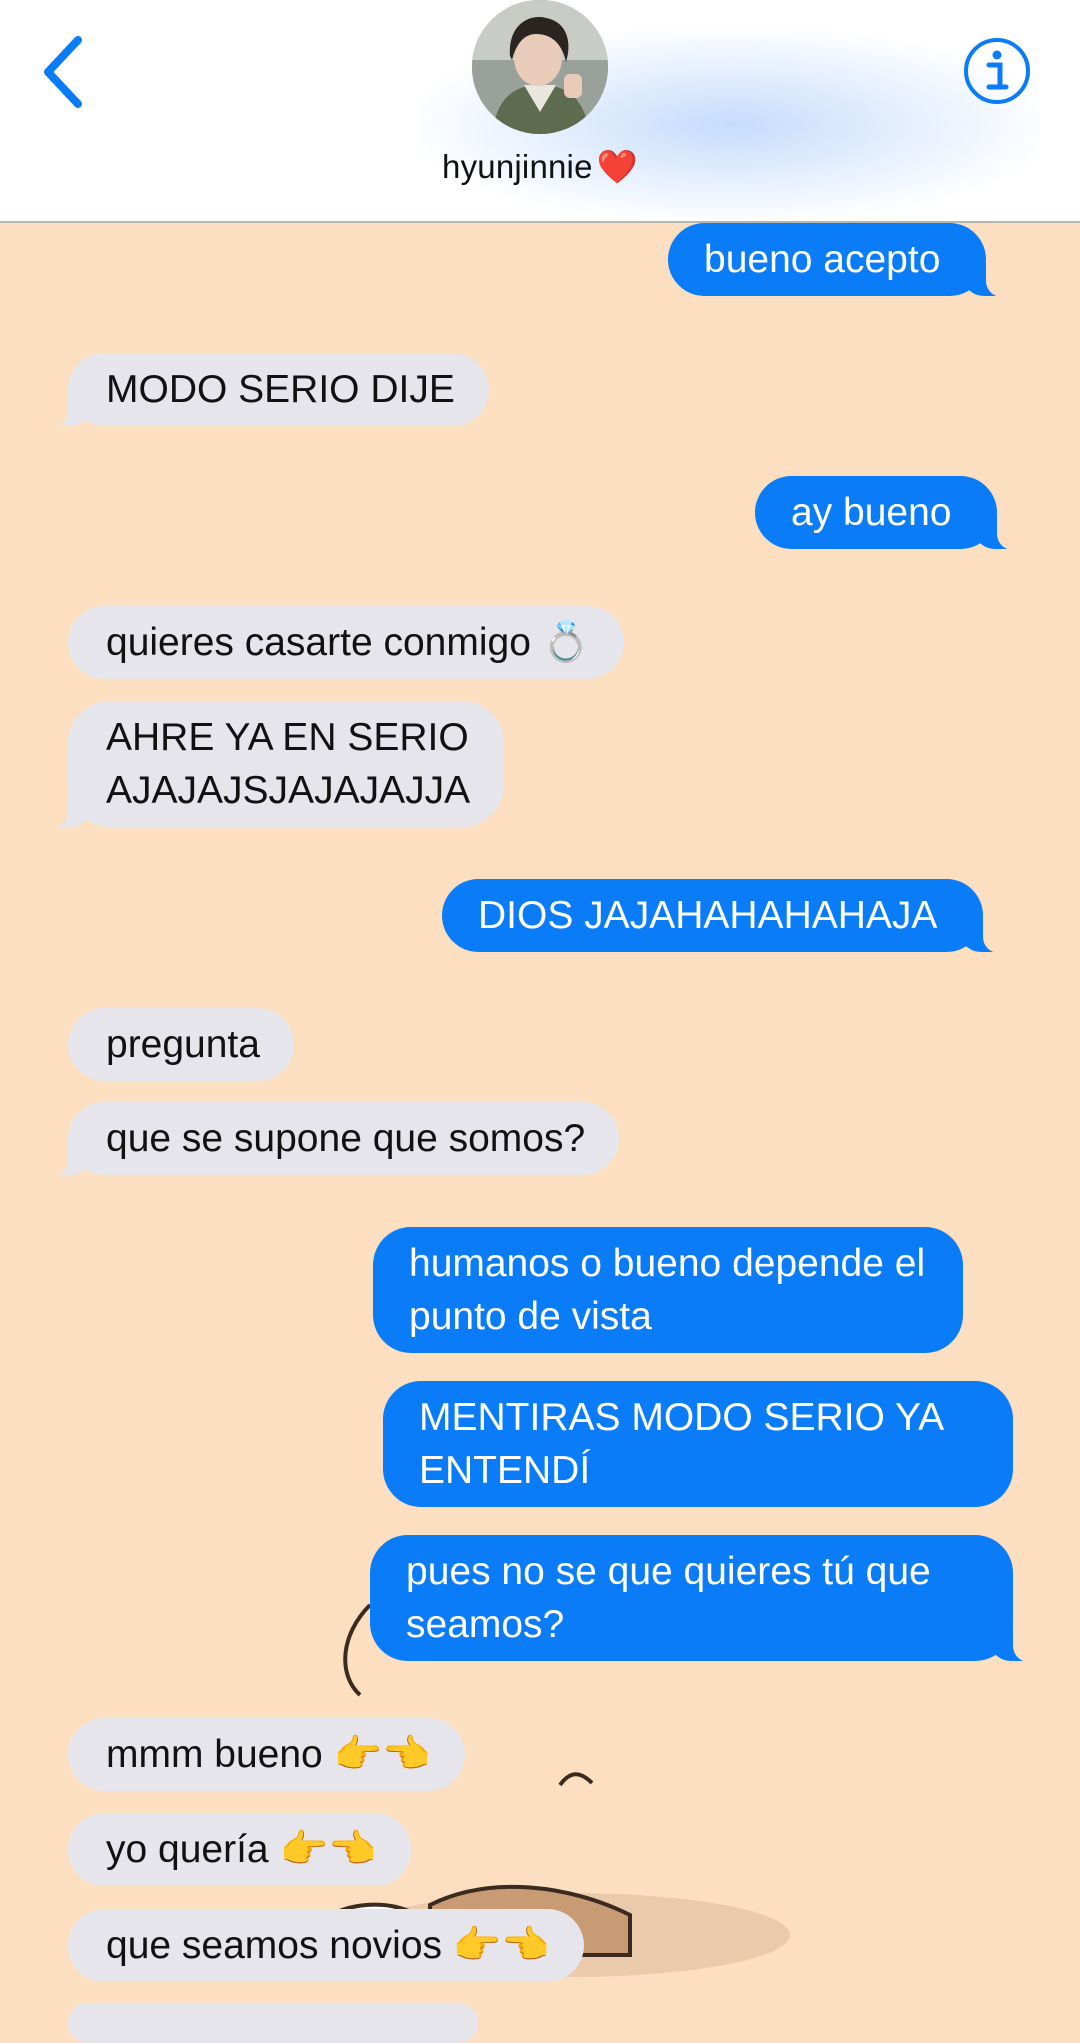 This screenshot has height=2043, width=1080. I want to click on contact-name: hyunjinnie ❤️, so click(540, 167).